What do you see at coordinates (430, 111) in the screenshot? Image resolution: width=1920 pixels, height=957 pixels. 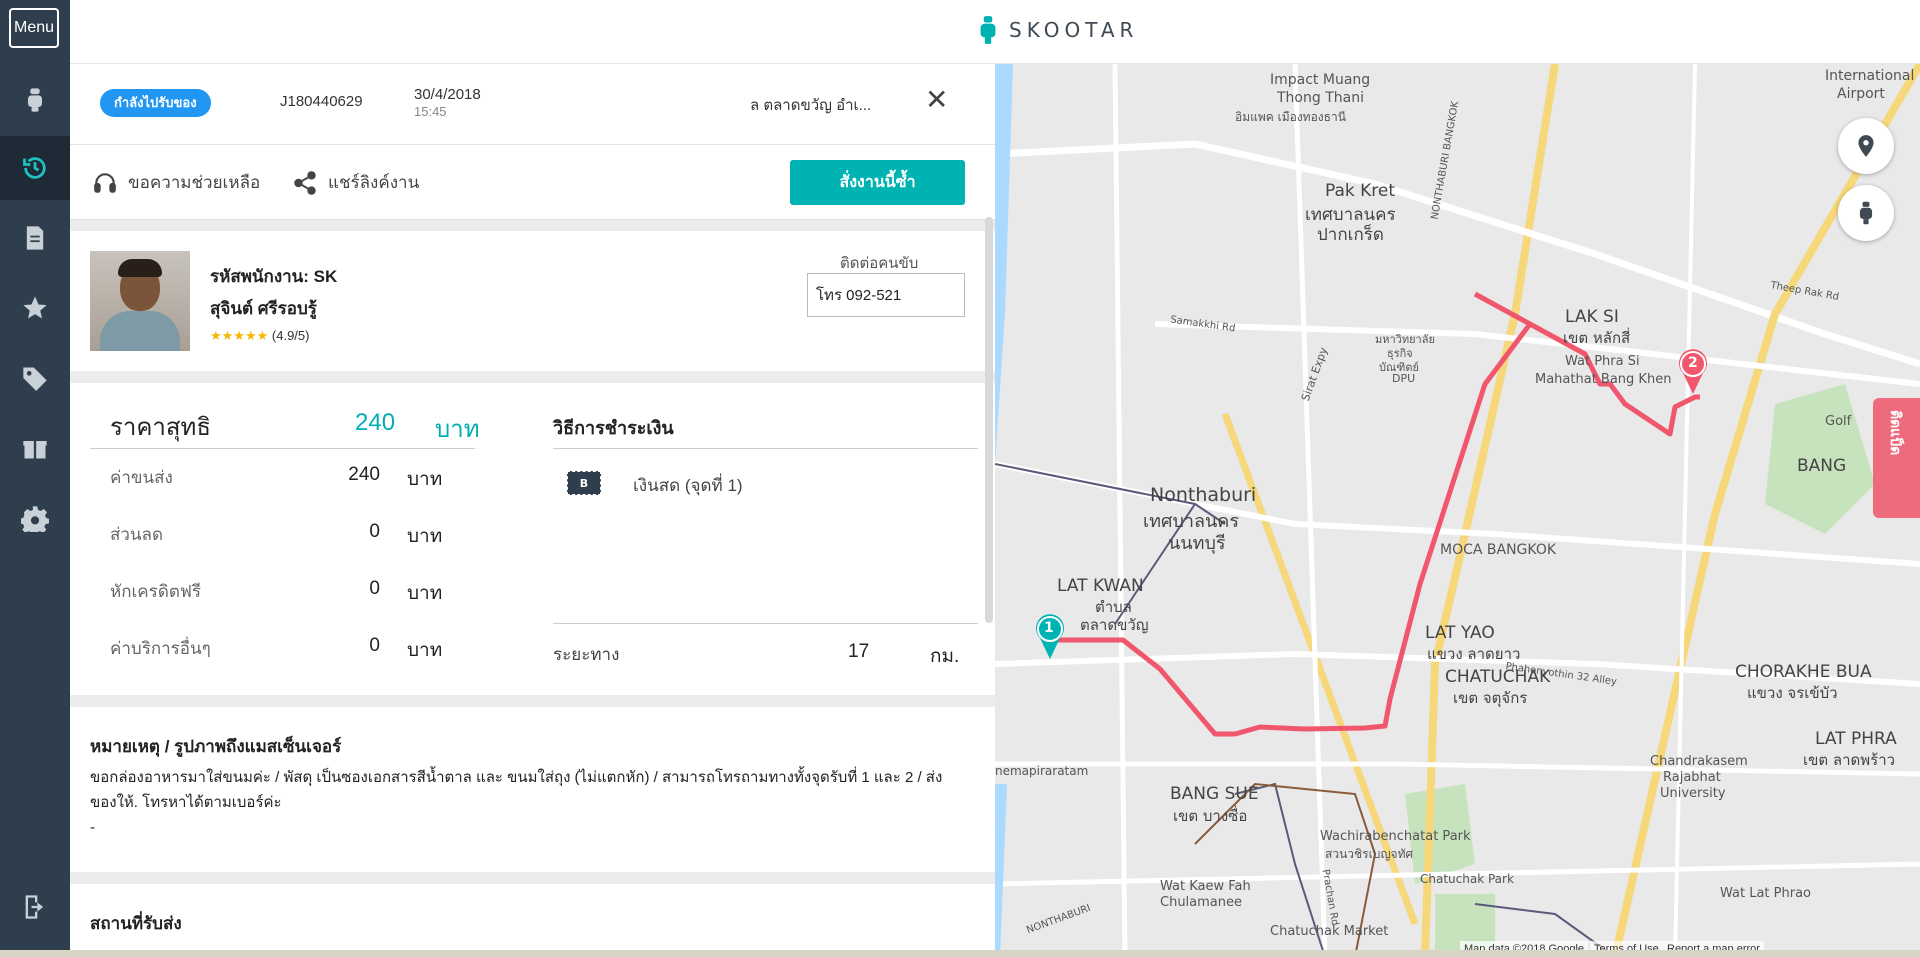 I see `job-time: 15:45` at bounding box center [430, 111].